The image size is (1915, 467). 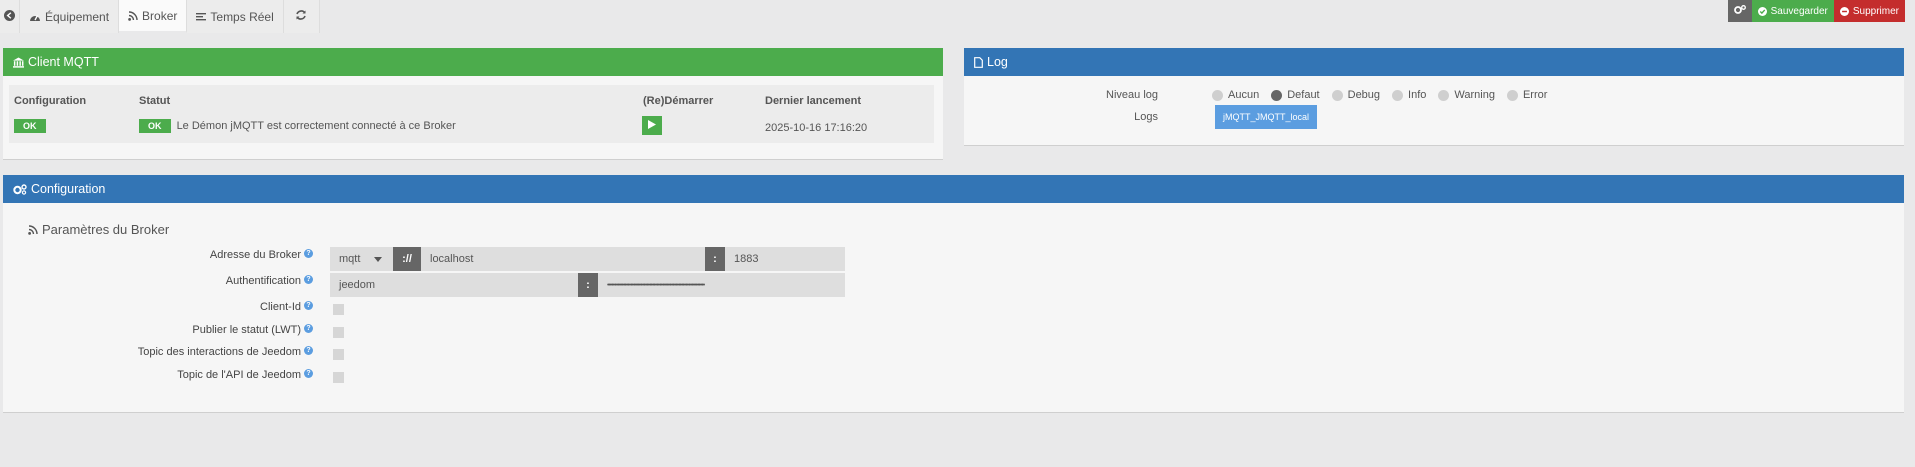 What do you see at coordinates (1799, 11) in the screenshot?
I see `save-button-label: Sauvegarder` at bounding box center [1799, 11].